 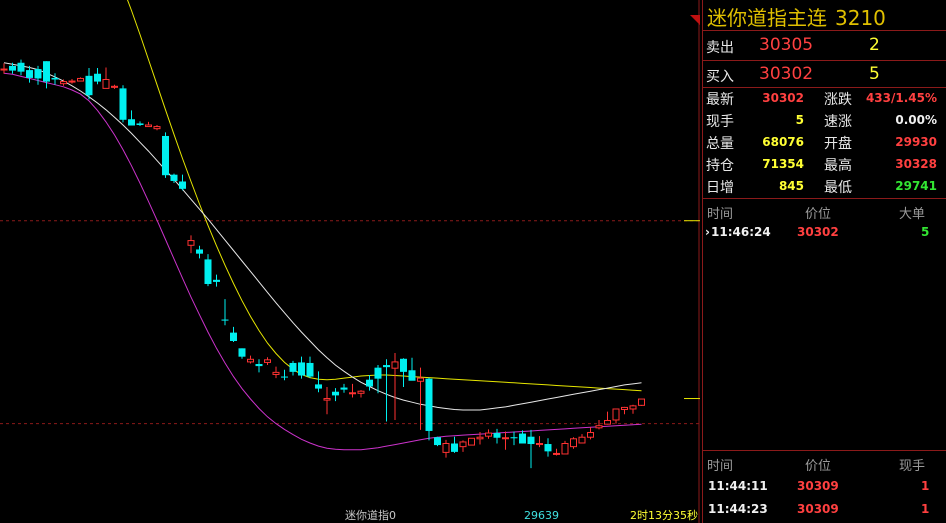 I want to click on order-arrow: ›, so click(x=707, y=232).